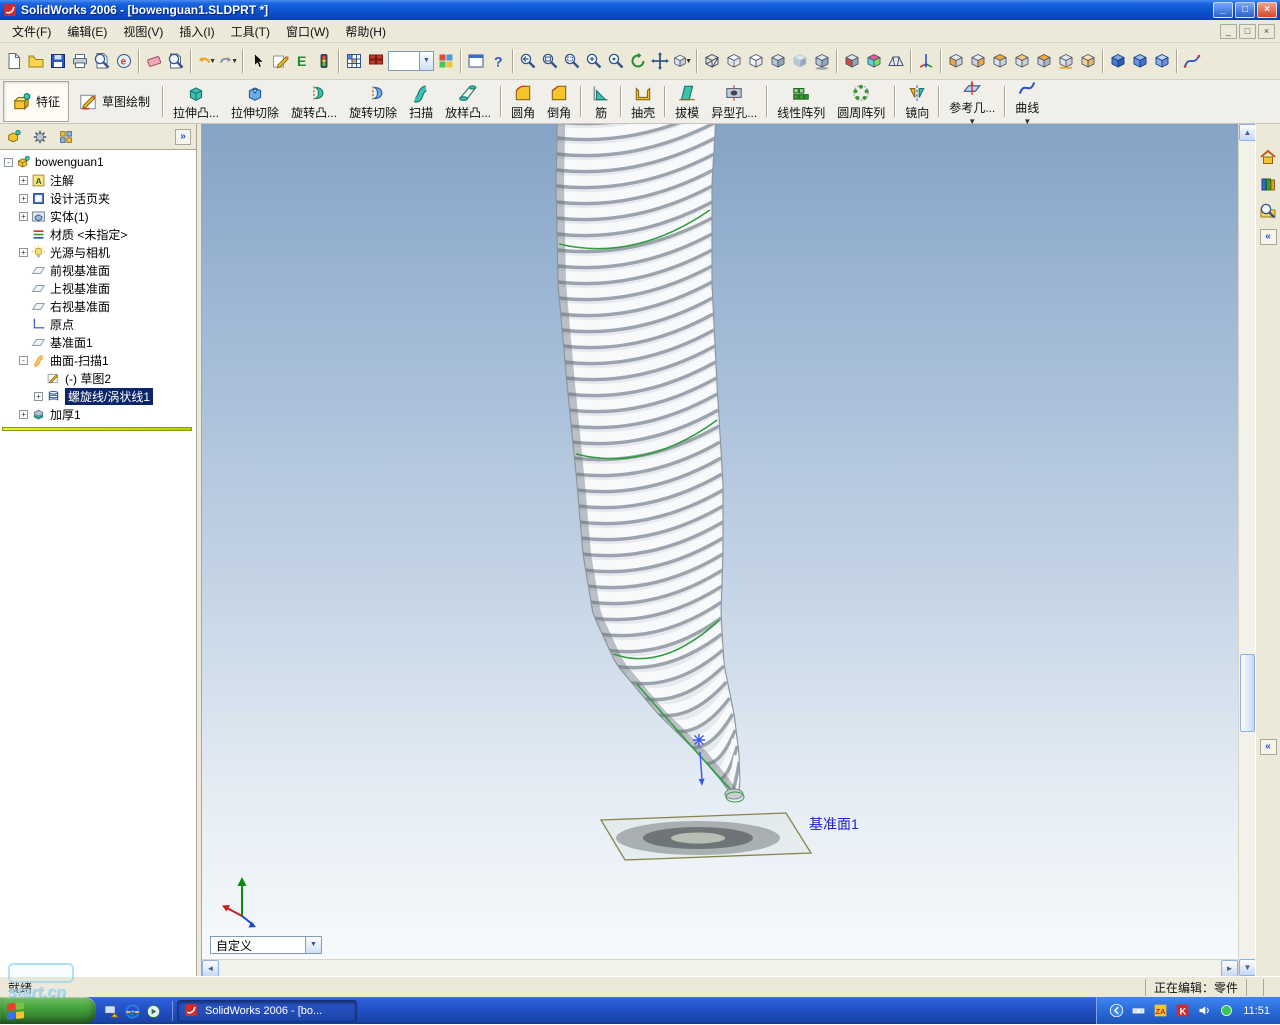  What do you see at coordinates (638, 61) in the screenshot?
I see `rotate-view-icon` at bounding box center [638, 61].